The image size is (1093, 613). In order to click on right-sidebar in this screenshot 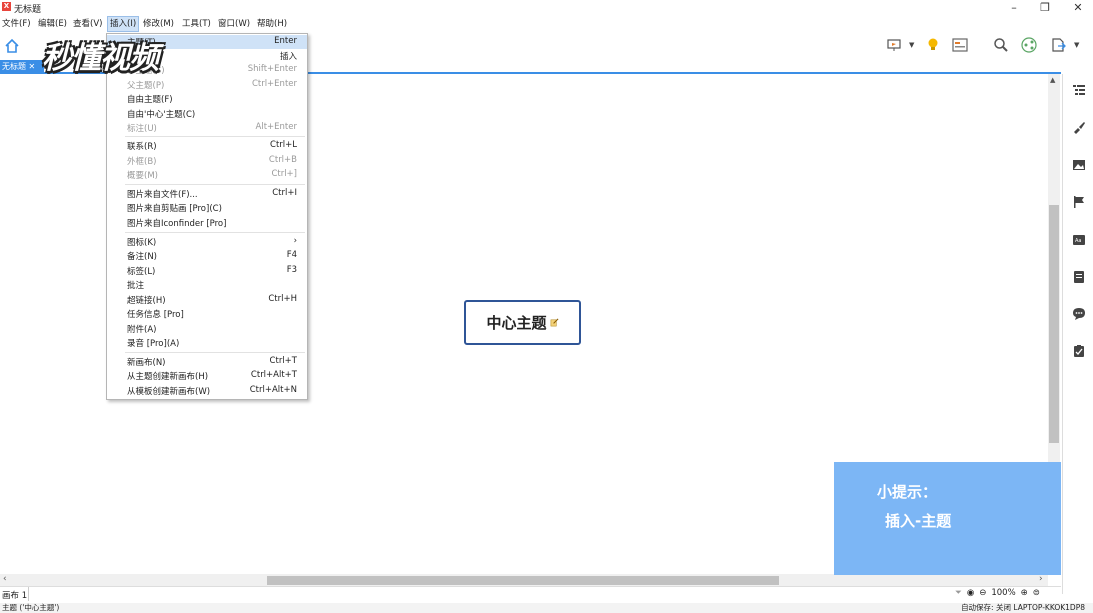, I will do `click(1077, 334)`.